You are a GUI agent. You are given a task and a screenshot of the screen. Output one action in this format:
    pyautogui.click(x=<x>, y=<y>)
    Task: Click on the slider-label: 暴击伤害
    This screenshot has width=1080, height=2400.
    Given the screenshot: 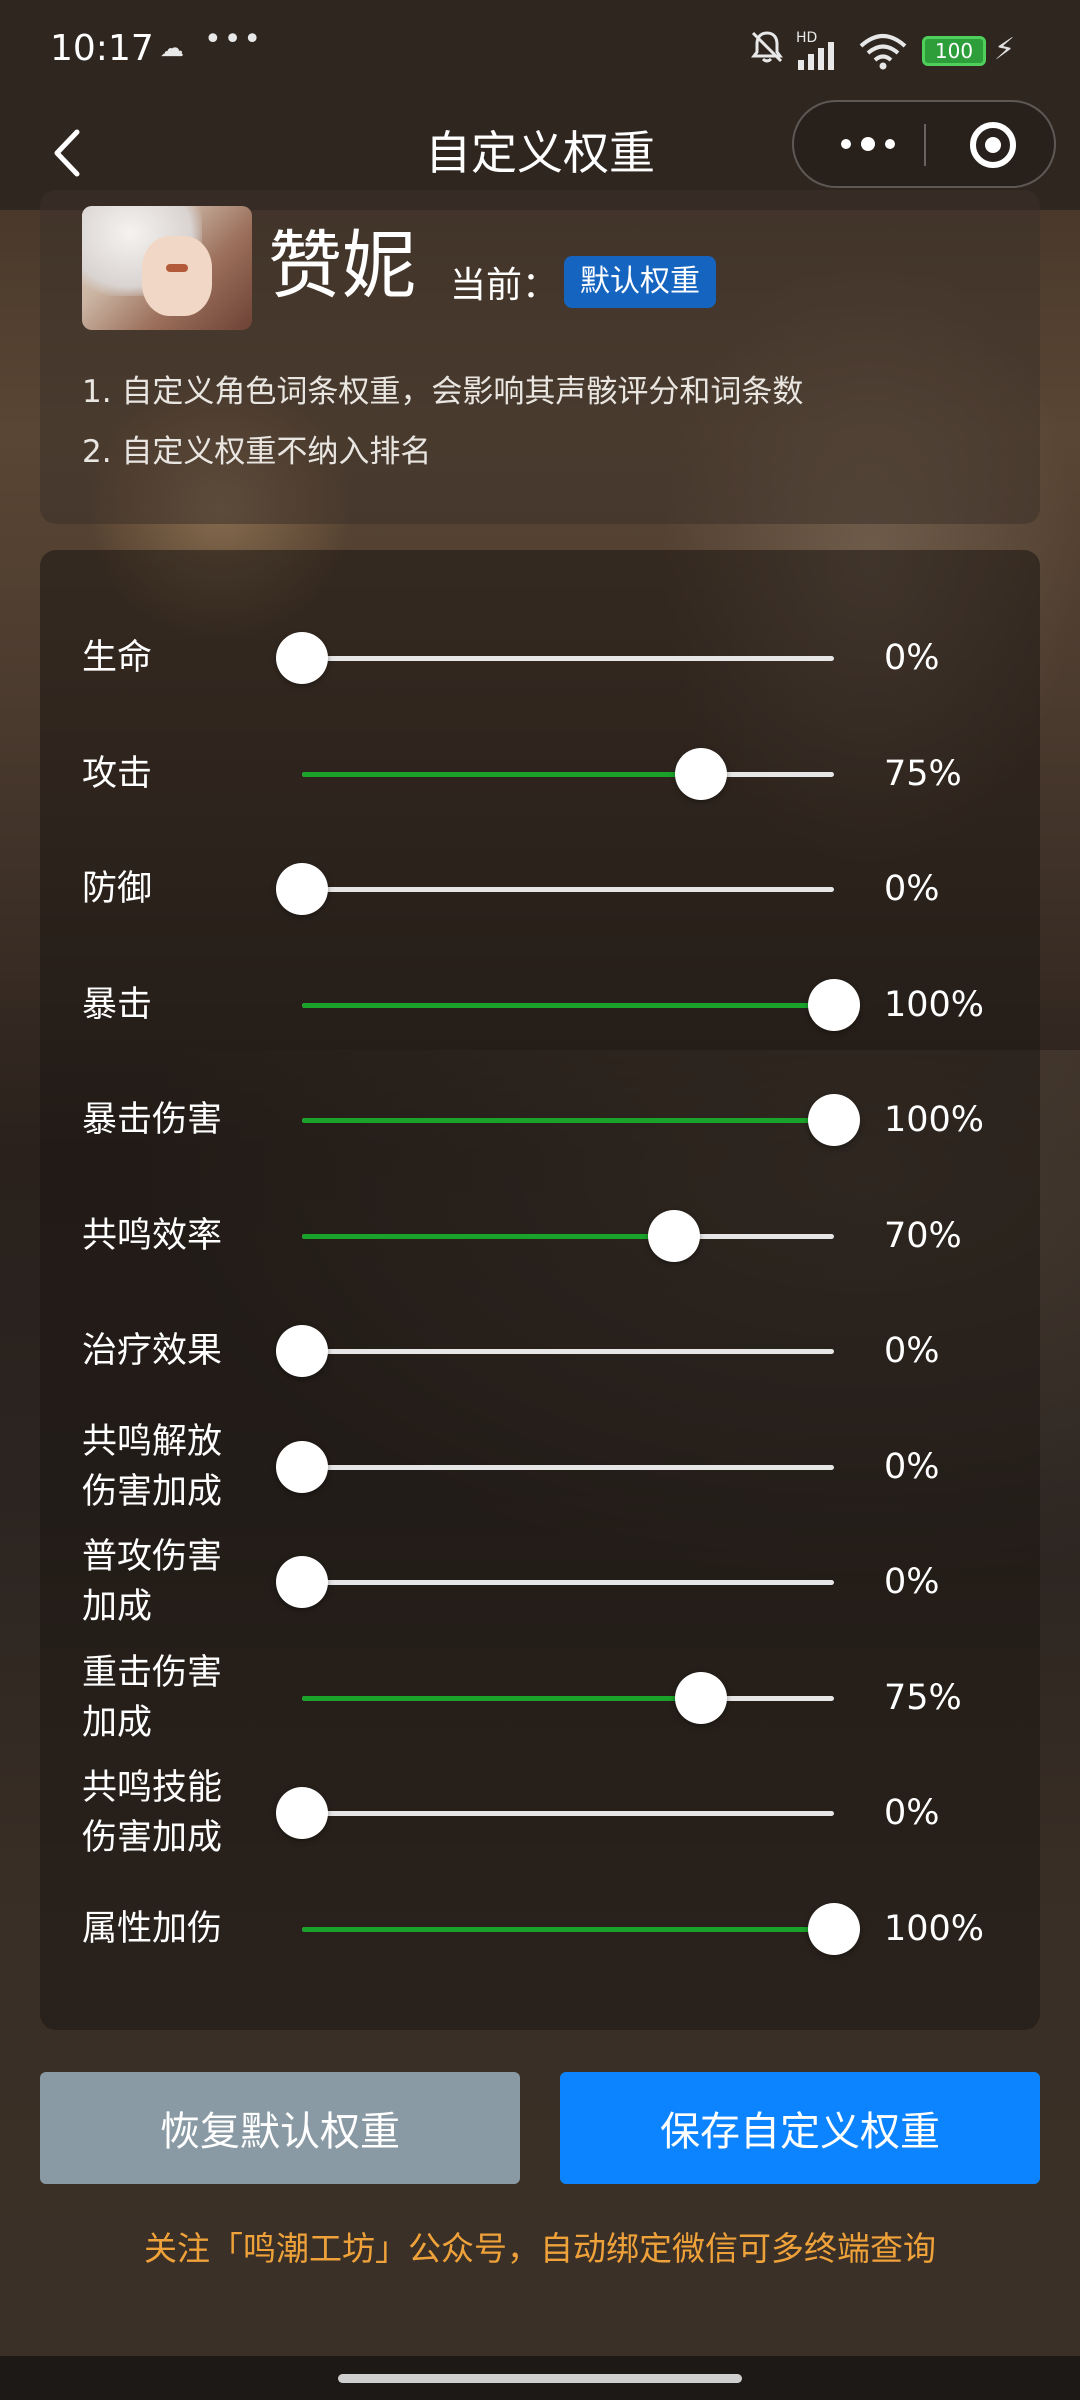 What is the action you would take?
    pyautogui.click(x=152, y=1120)
    